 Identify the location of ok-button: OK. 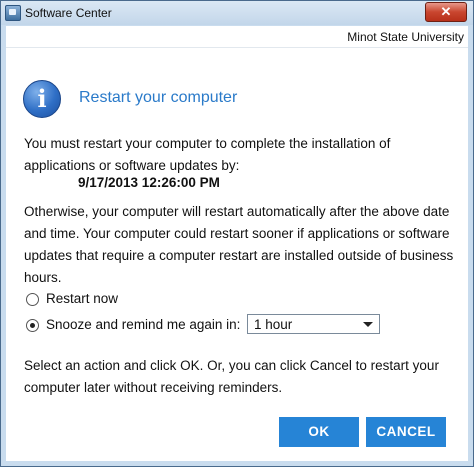
(319, 432).